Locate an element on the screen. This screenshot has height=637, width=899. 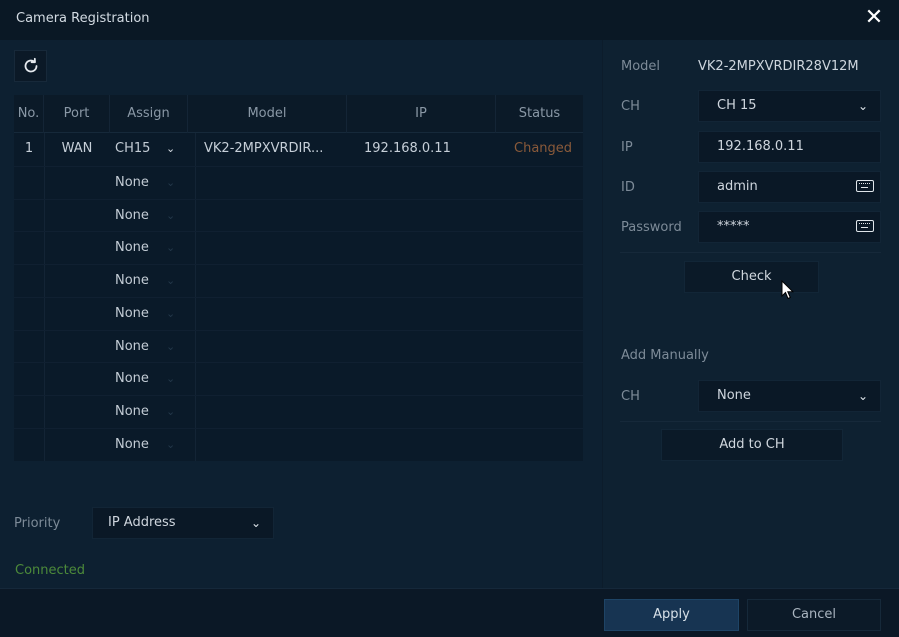
priority-select: IP Address ⌄ is located at coordinates (183, 523).